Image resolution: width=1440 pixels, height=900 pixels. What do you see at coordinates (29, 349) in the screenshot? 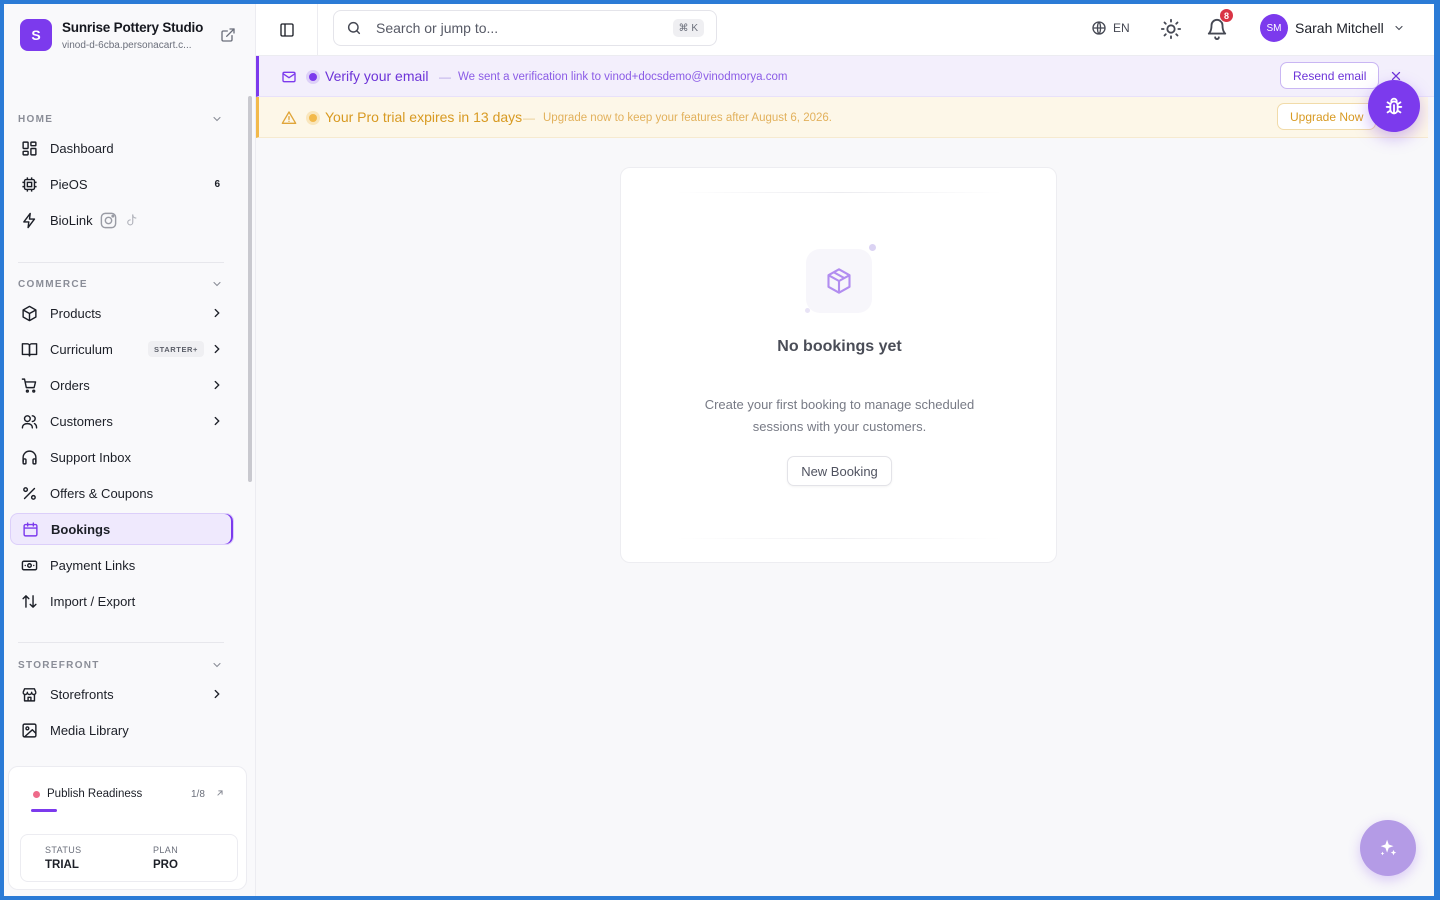
I see `book-icon` at bounding box center [29, 349].